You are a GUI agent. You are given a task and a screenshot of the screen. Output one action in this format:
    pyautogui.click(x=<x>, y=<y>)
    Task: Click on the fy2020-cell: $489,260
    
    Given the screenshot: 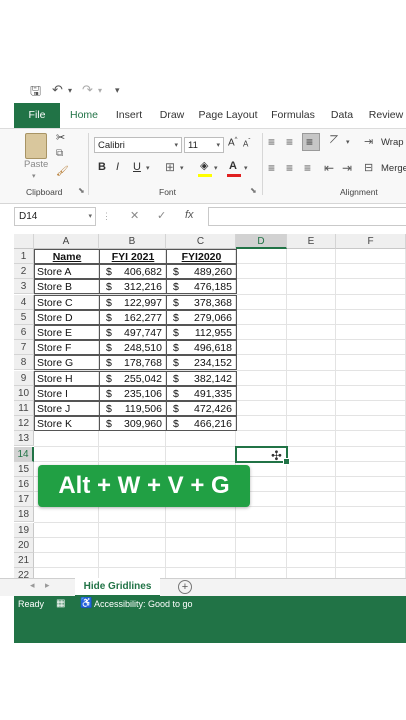 What is the action you would take?
    pyautogui.click(x=201, y=272)
    